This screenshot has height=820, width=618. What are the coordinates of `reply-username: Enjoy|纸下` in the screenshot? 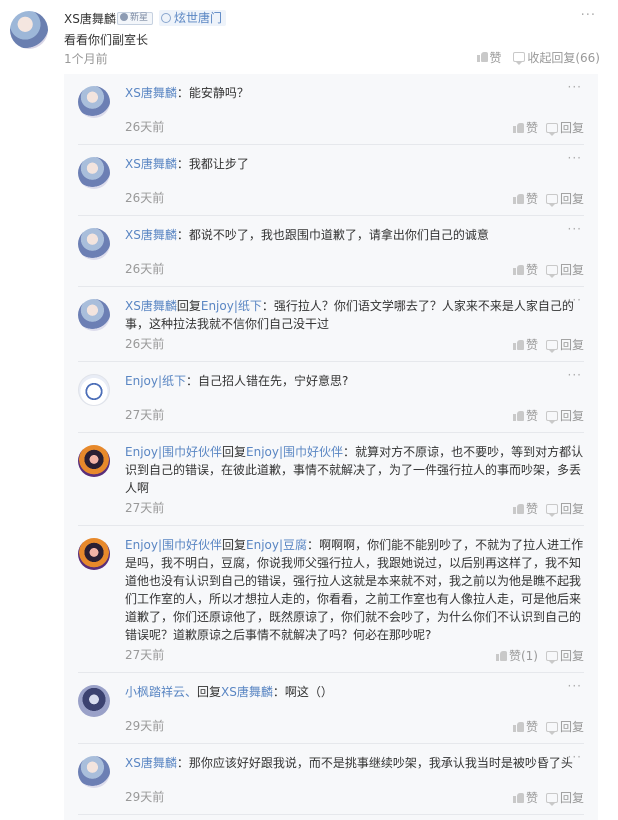 It's located at (155, 381).